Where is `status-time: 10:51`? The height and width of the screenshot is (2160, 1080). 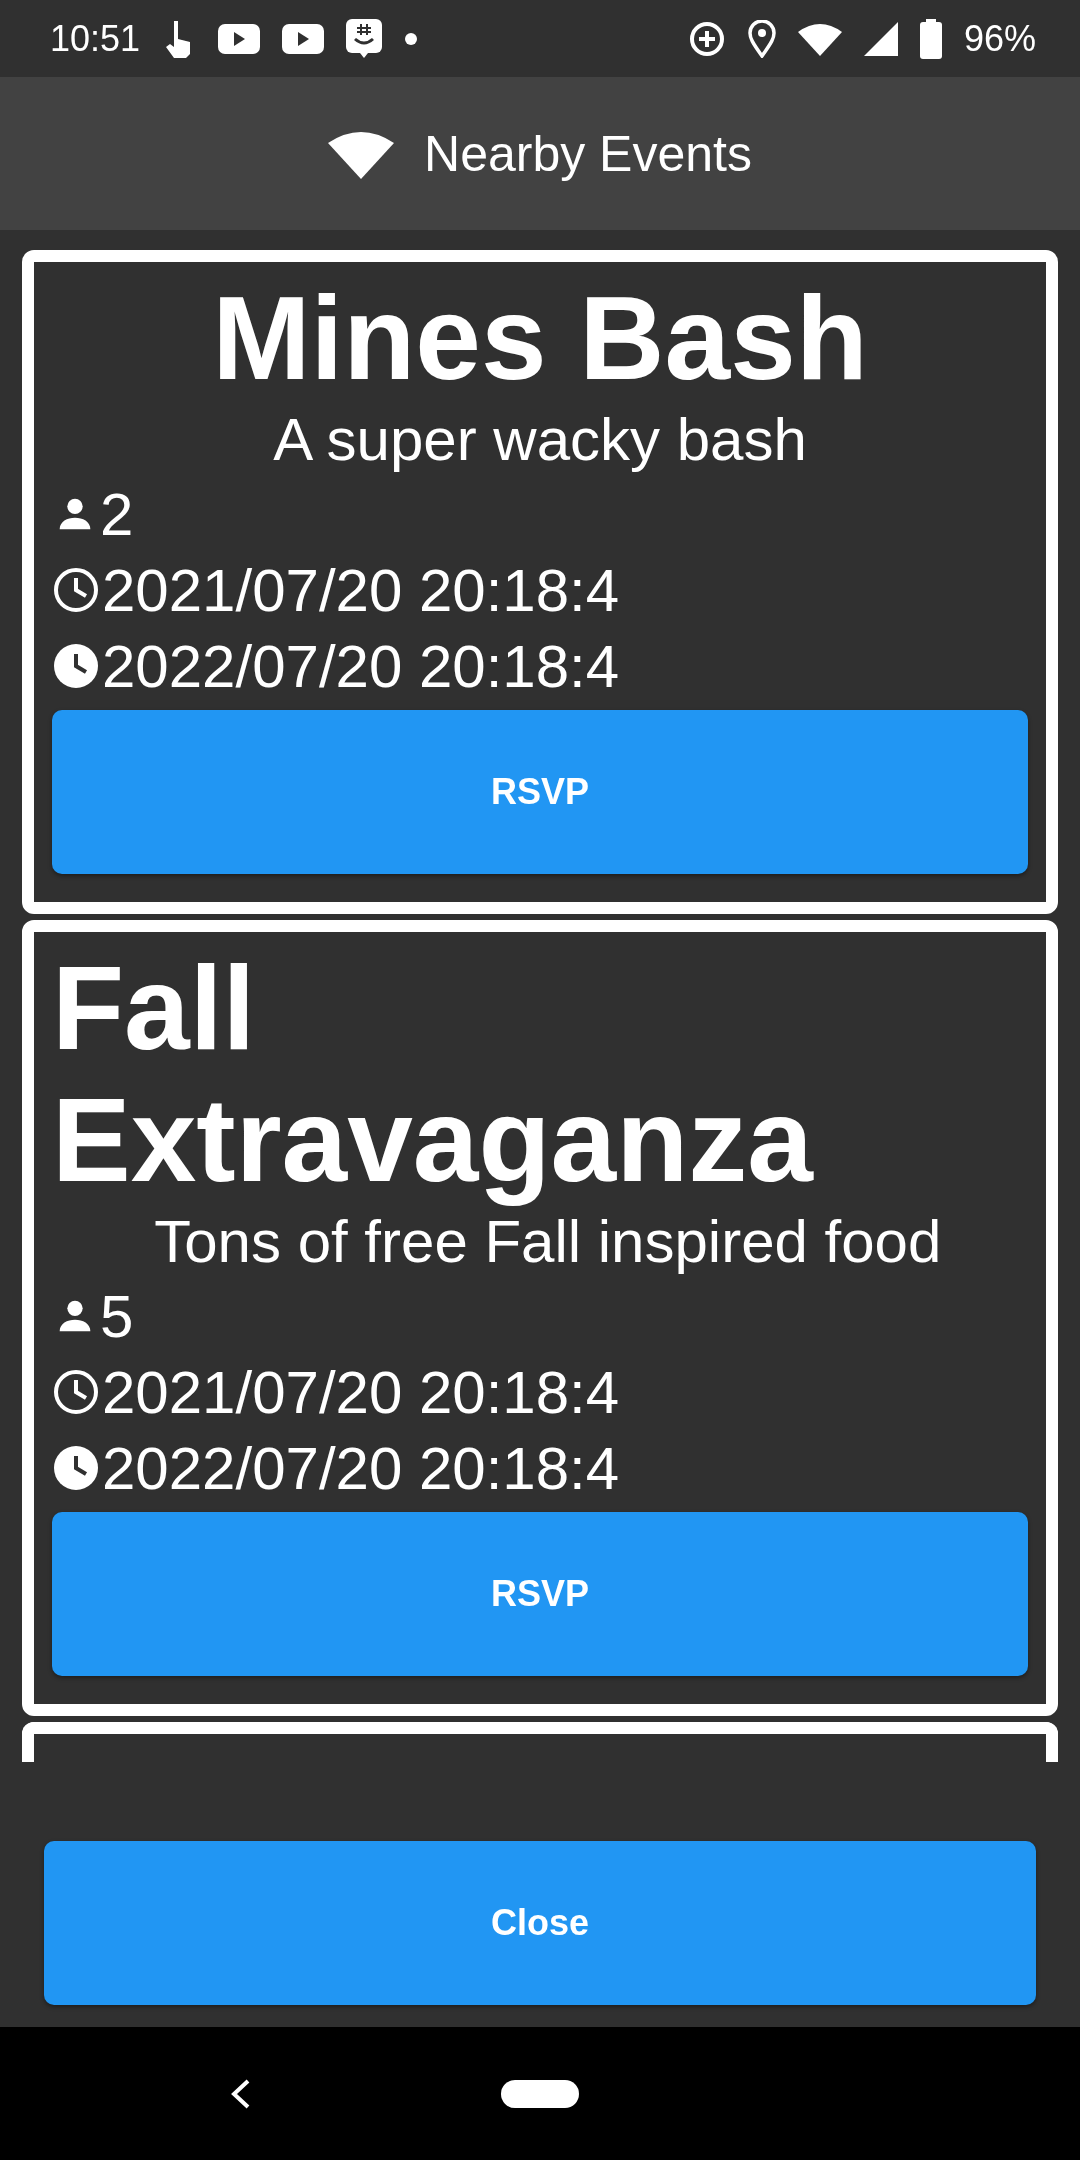
status-time: 10:51 is located at coordinates (95, 38).